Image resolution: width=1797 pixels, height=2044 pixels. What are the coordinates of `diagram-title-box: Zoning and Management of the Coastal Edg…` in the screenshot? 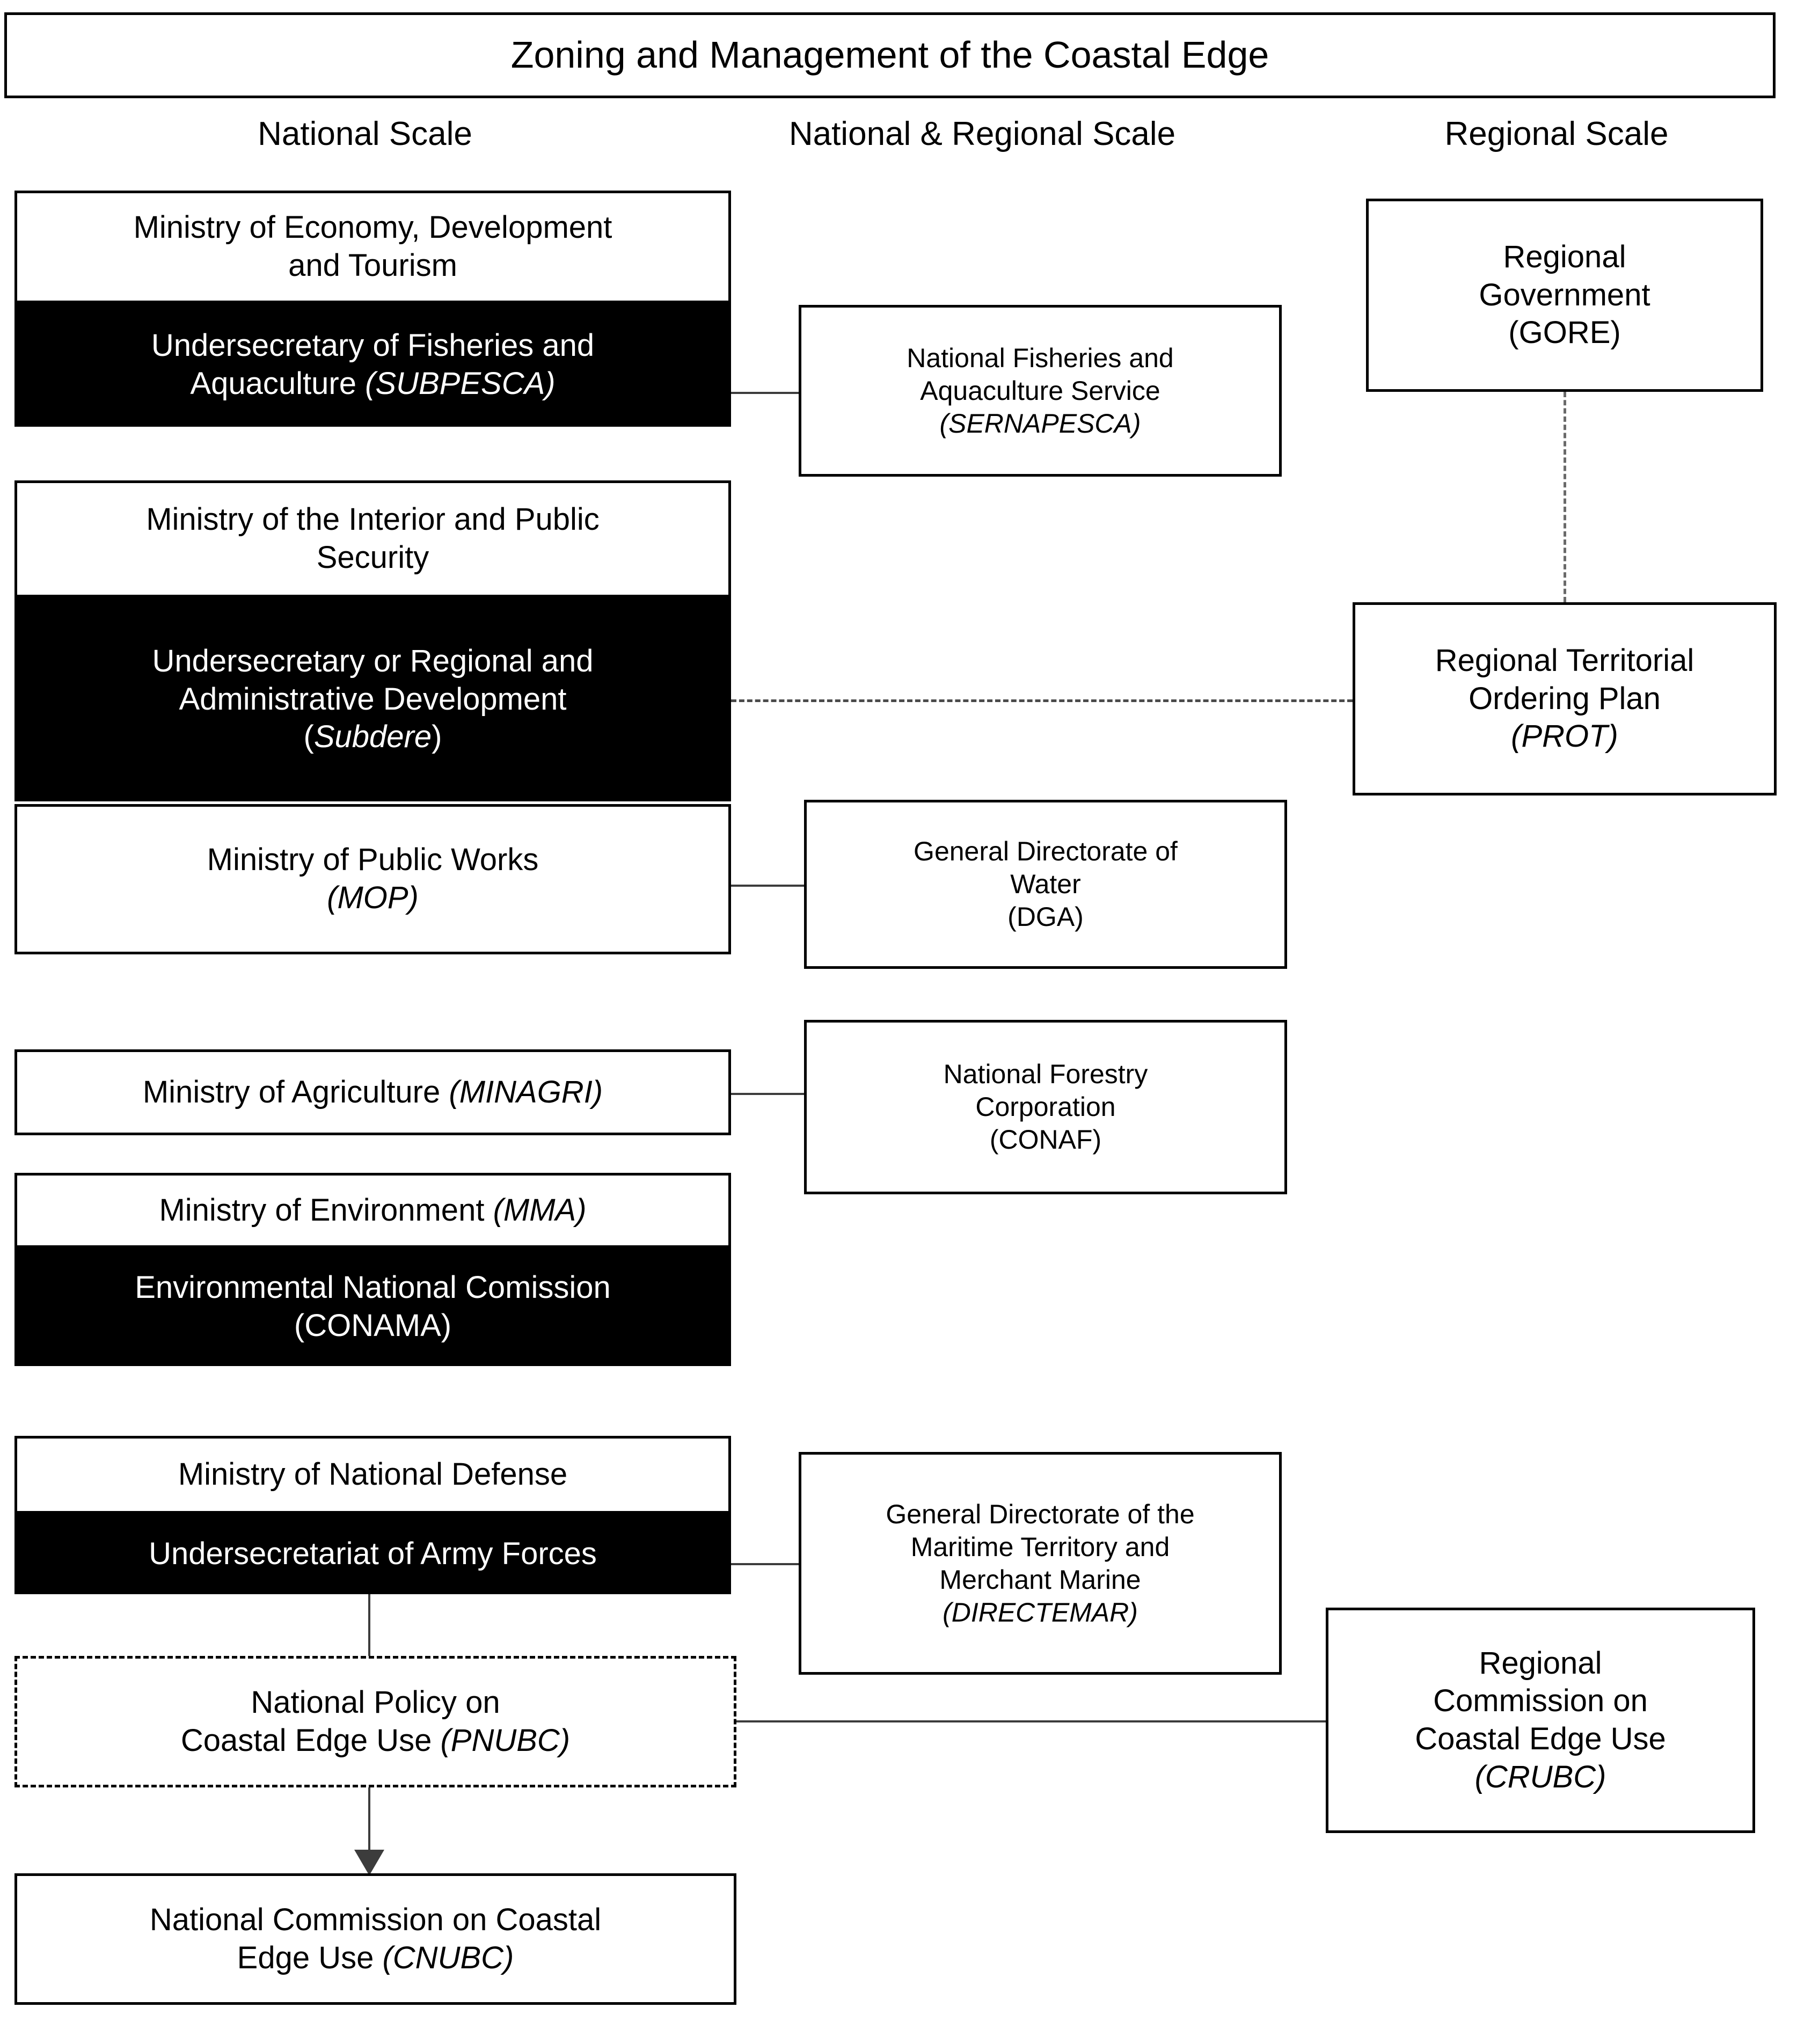 It's located at (890, 55).